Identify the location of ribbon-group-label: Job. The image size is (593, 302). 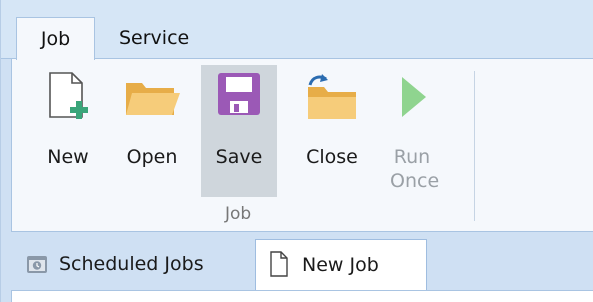
(238, 214).